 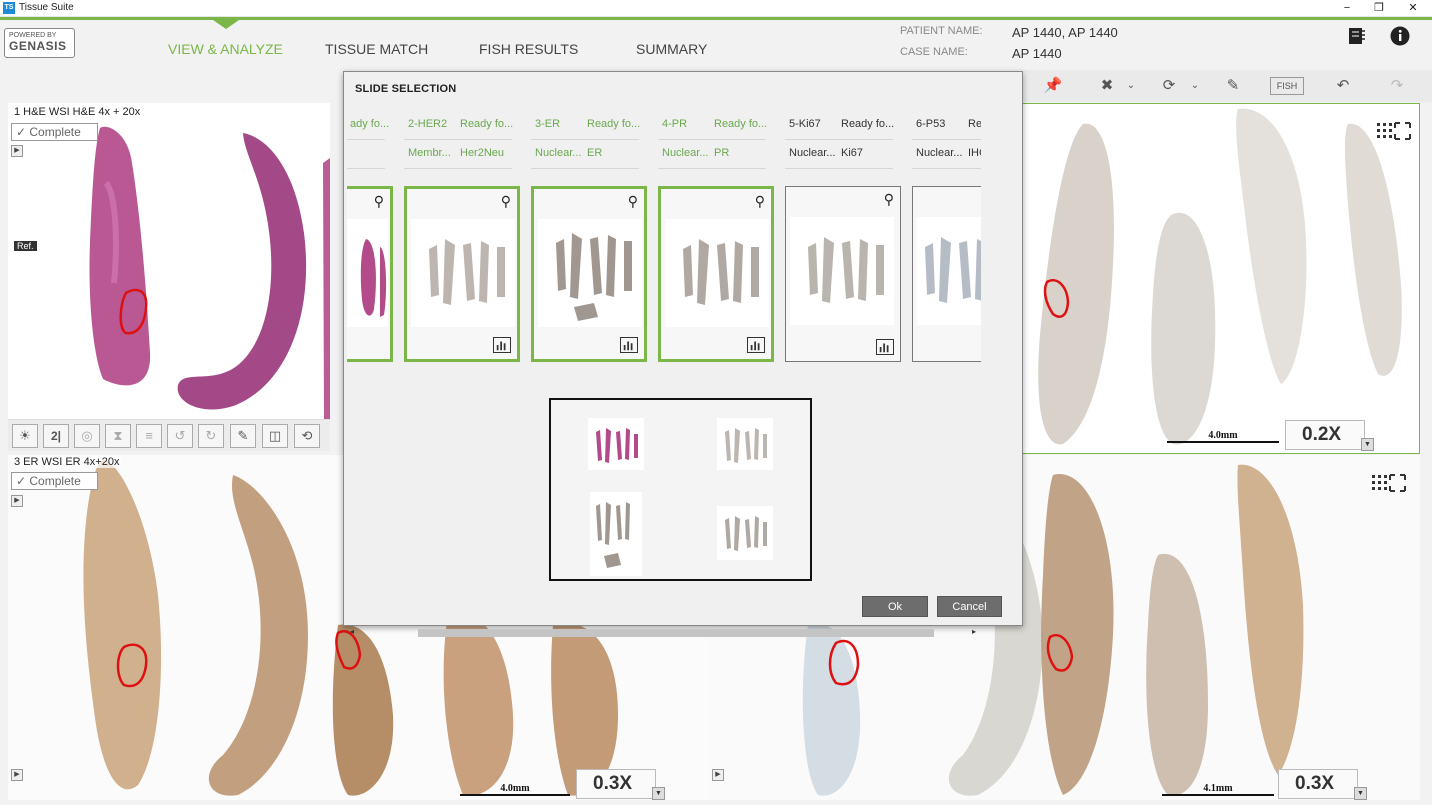 I want to click on slide-card, so click(x=946, y=274).